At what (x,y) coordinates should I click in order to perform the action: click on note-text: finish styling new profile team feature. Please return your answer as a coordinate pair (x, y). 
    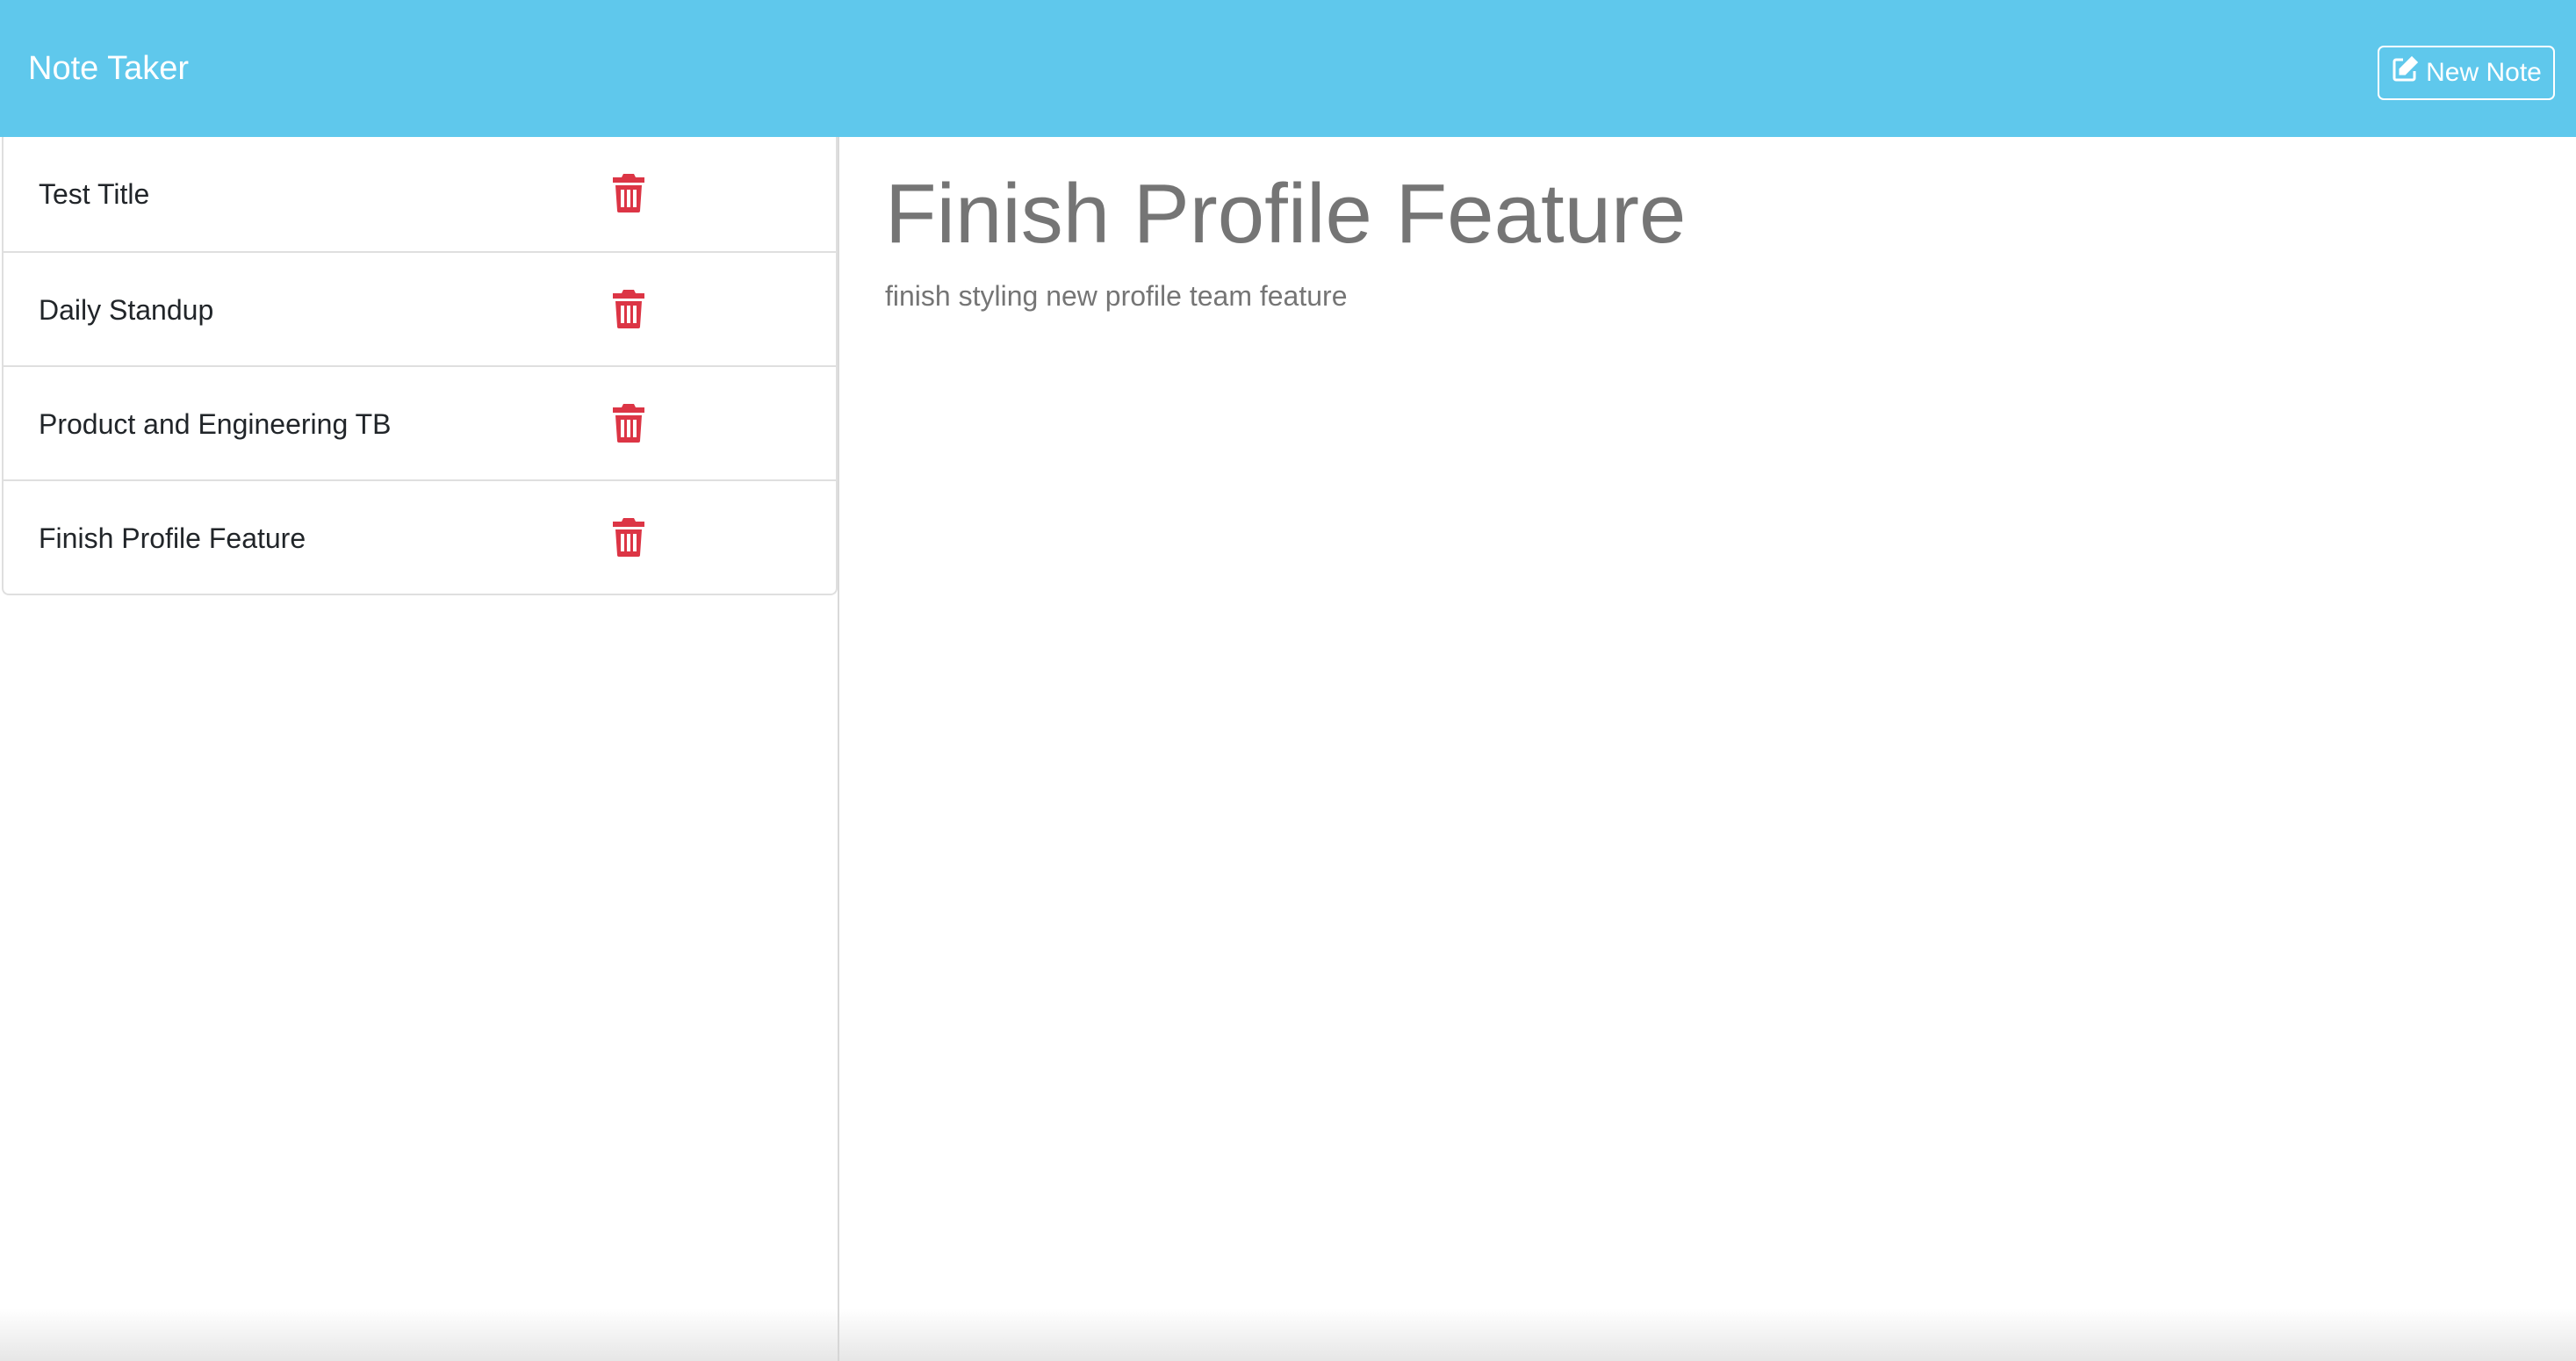
    Looking at the image, I should click on (1116, 295).